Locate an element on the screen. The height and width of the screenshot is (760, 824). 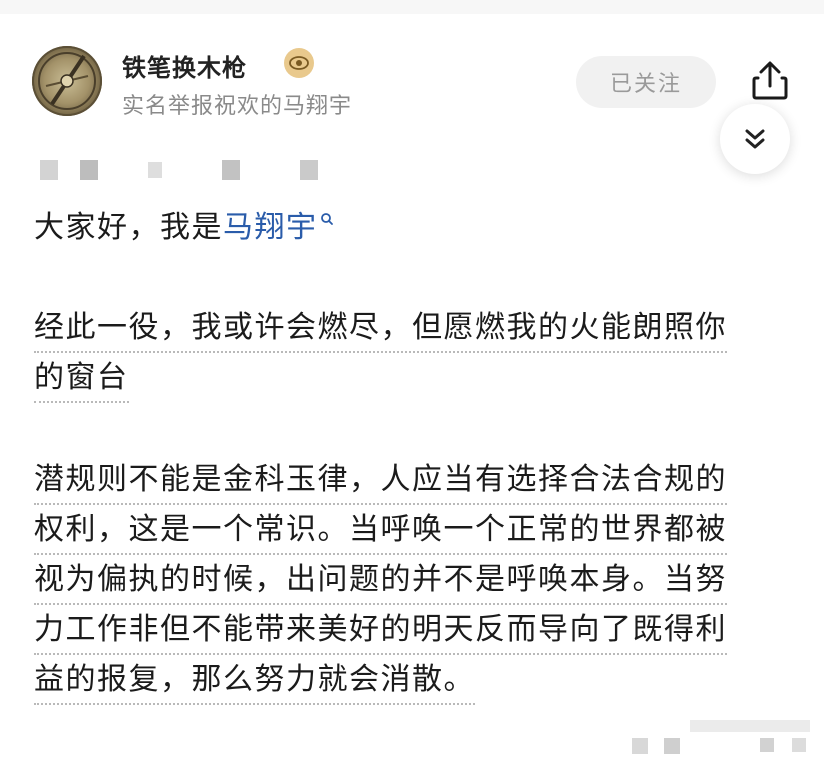
greeting-prefix: 大家好，我是 is located at coordinates (128, 227).